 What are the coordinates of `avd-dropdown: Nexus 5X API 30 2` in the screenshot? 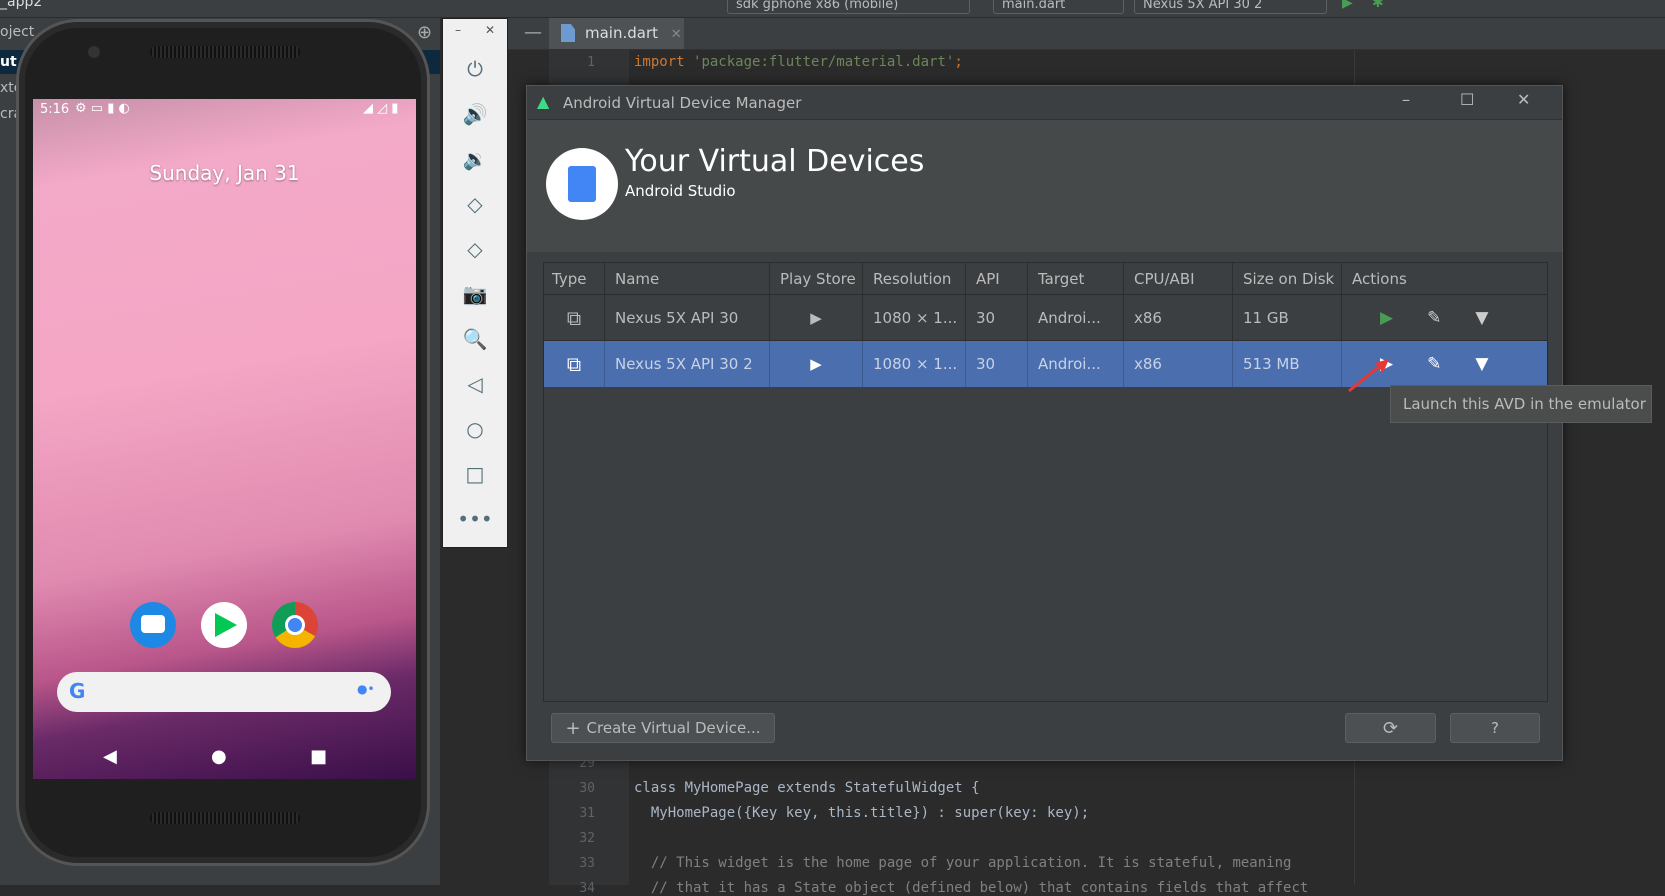 It's located at (1230, 7).